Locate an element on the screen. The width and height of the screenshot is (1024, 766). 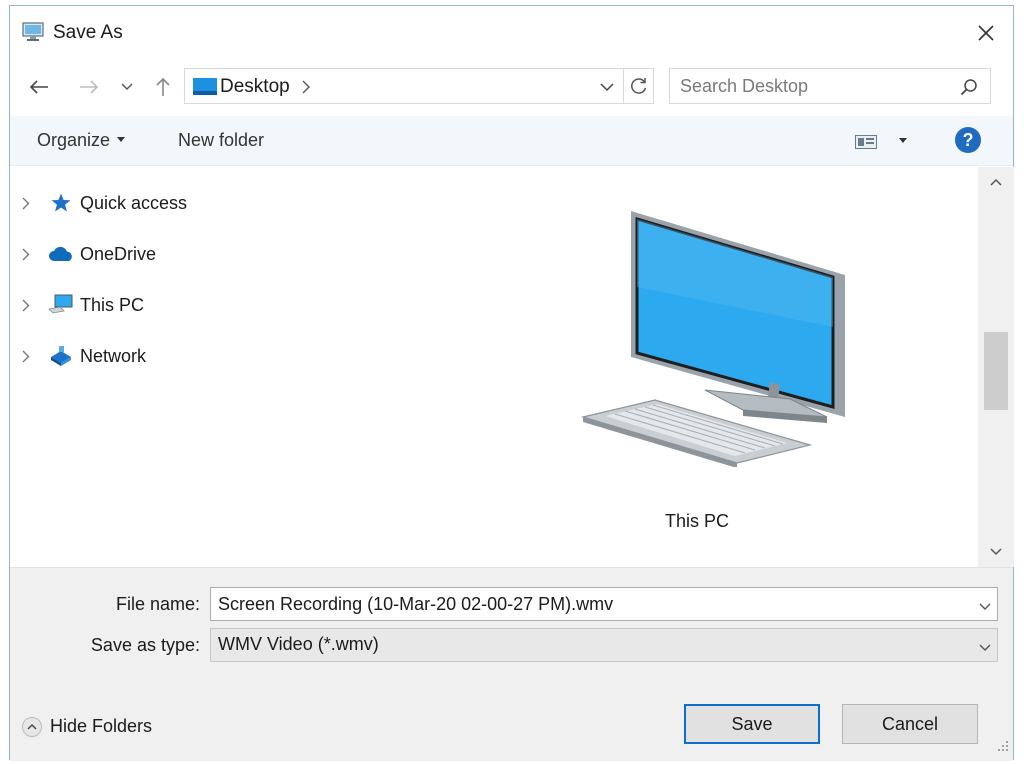
forward-button is located at coordinates (89, 87).